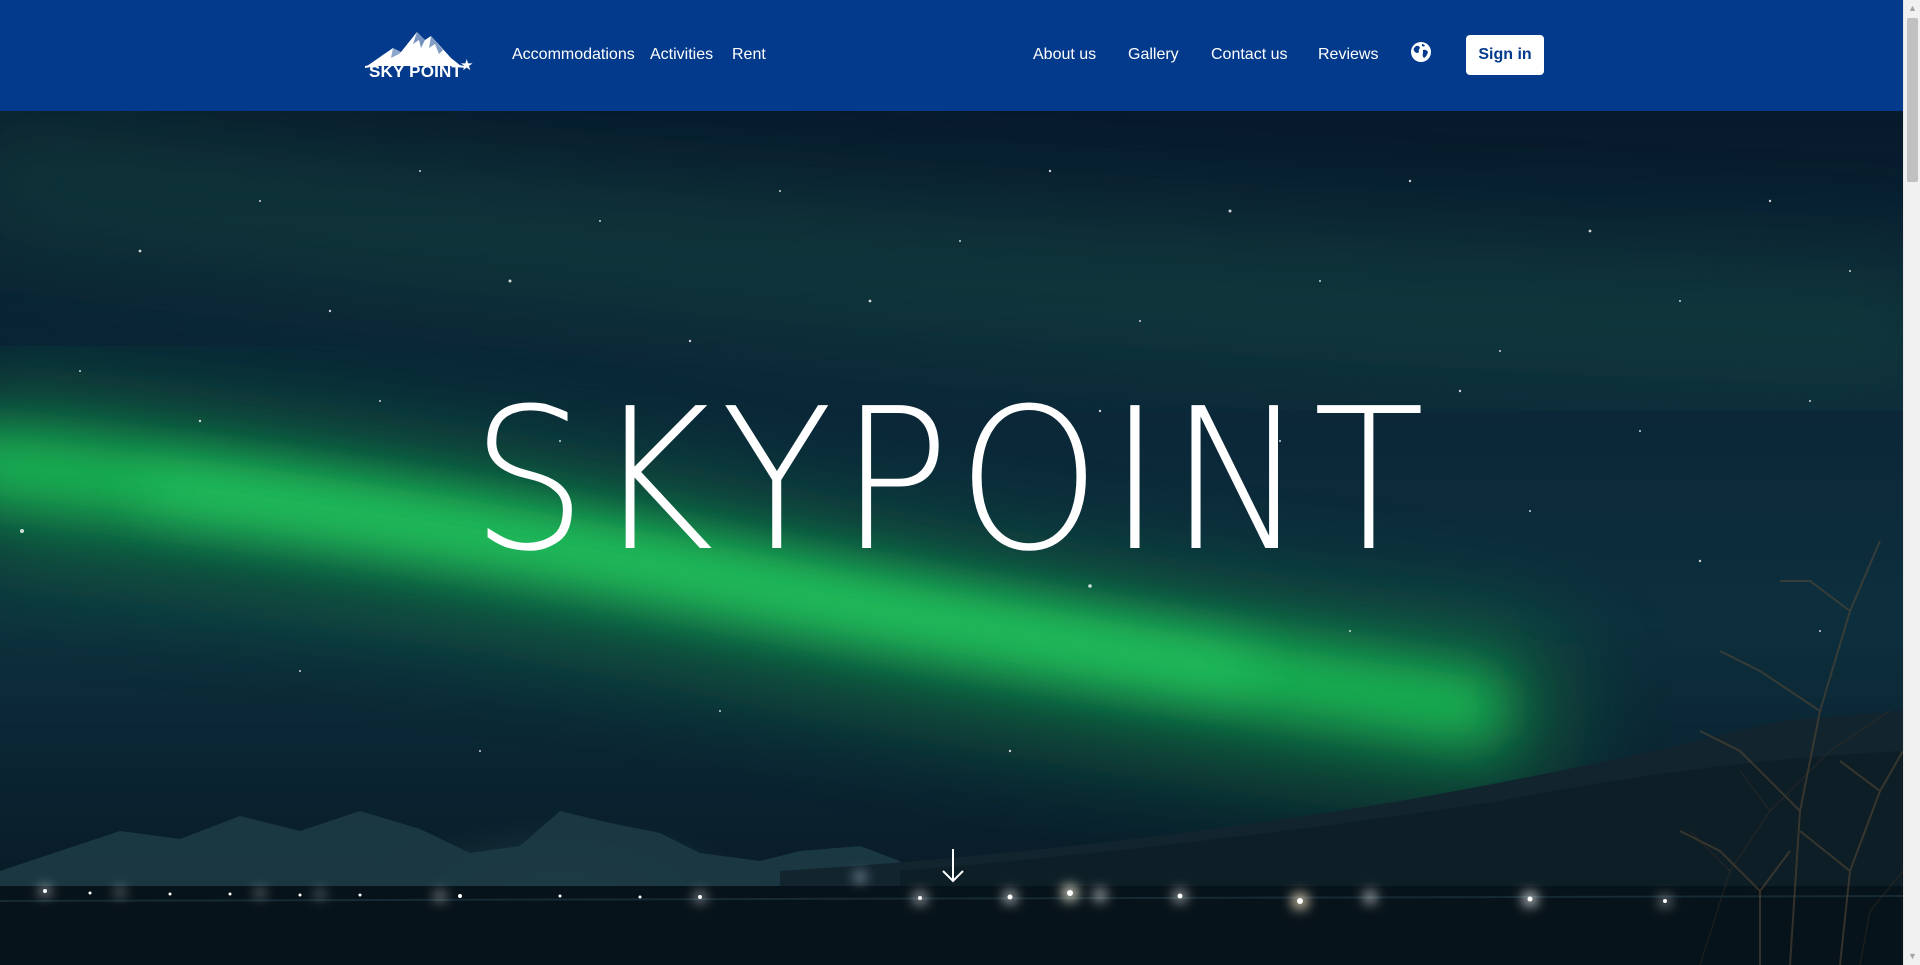 Image resolution: width=1920 pixels, height=965 pixels. Describe the element at coordinates (1505, 55) in the screenshot. I see `sign-in-button: Sign in` at that location.